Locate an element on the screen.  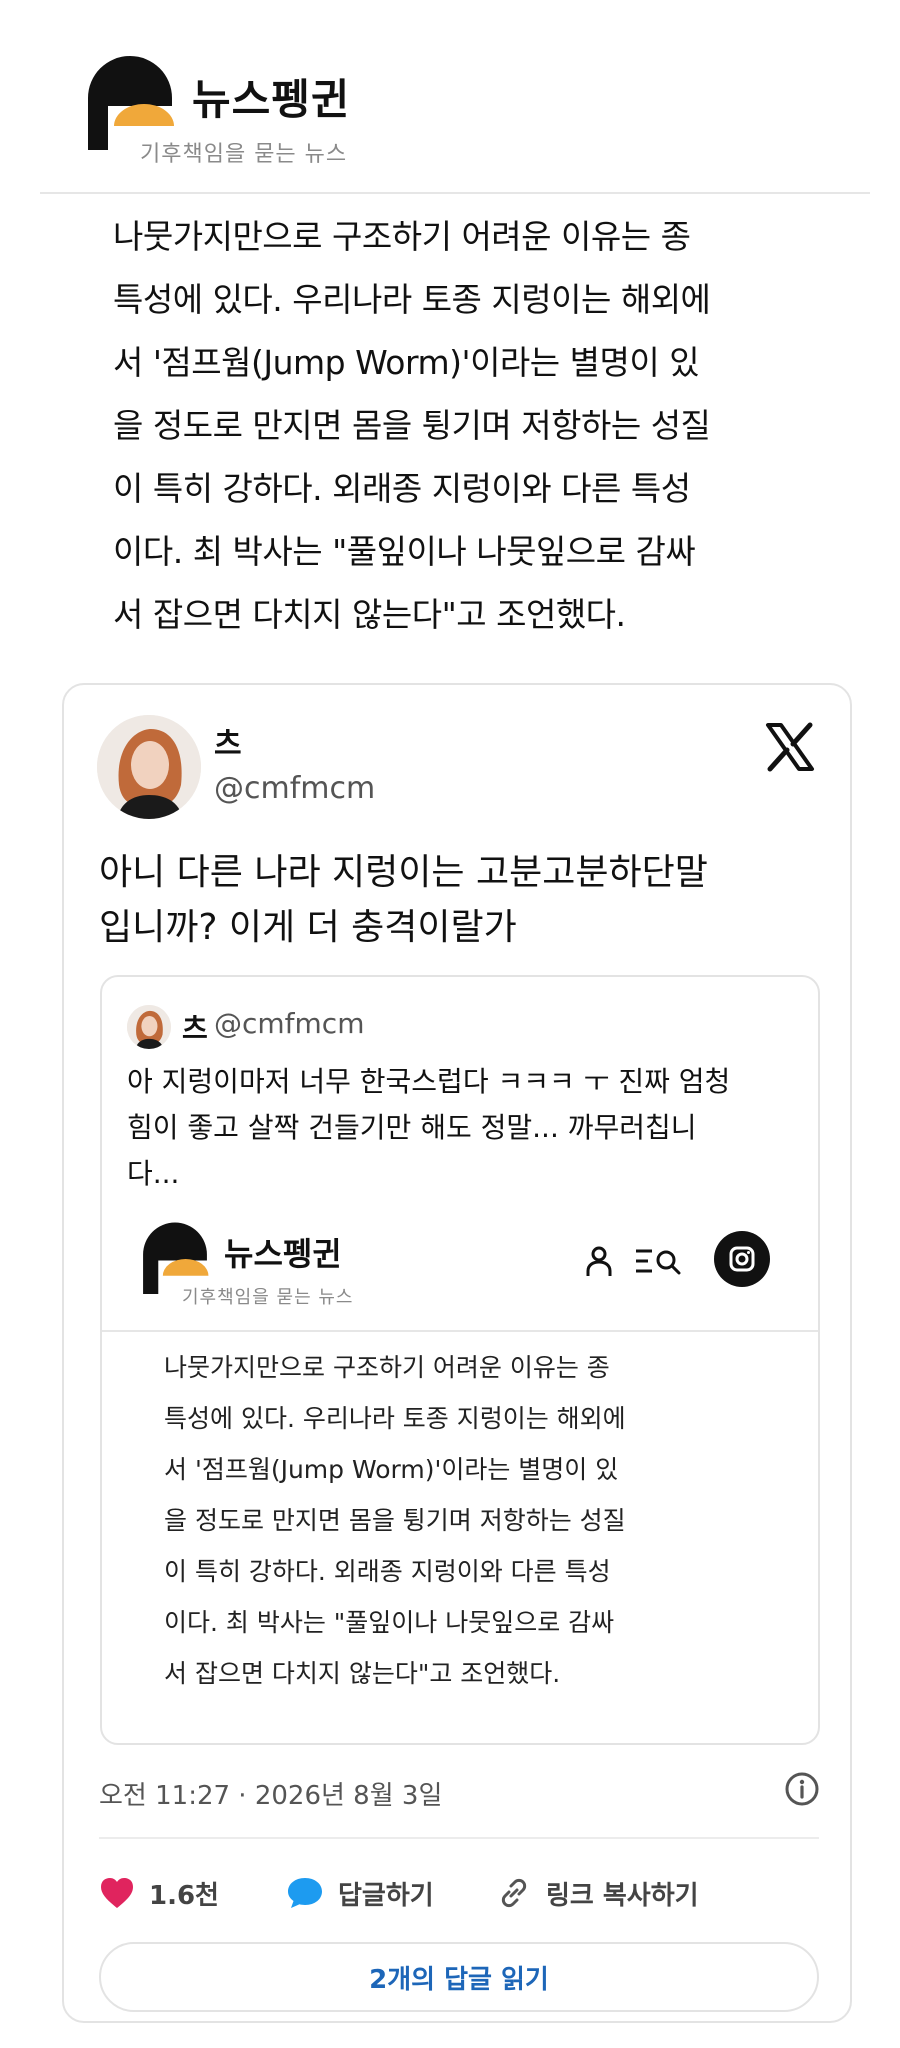
avatar is located at coordinates (149, 767).